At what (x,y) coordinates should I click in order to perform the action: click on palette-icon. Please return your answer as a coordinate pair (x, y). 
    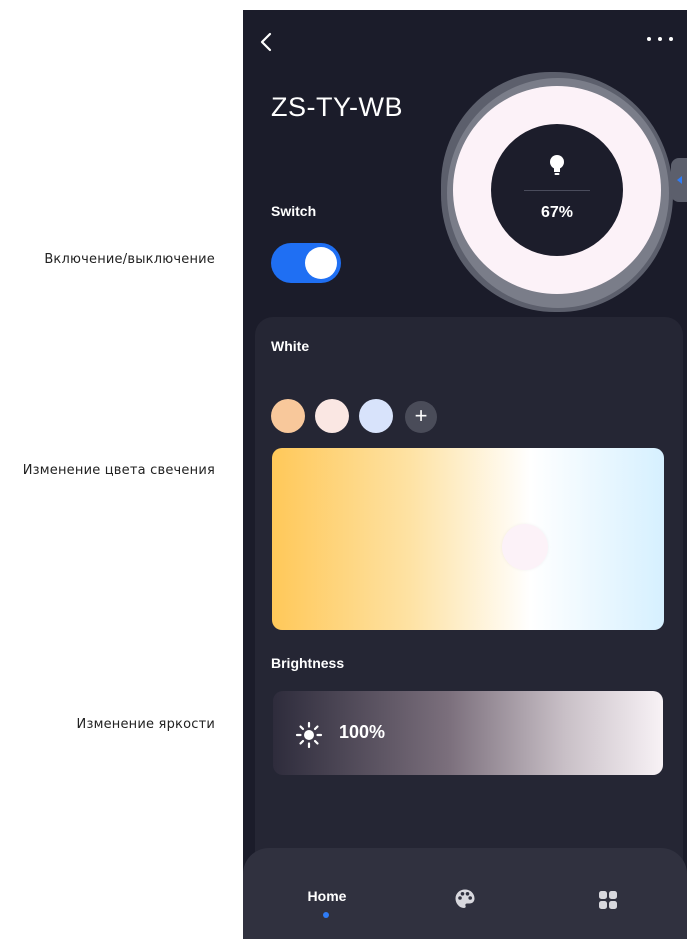
    Looking at the image, I should click on (465, 899).